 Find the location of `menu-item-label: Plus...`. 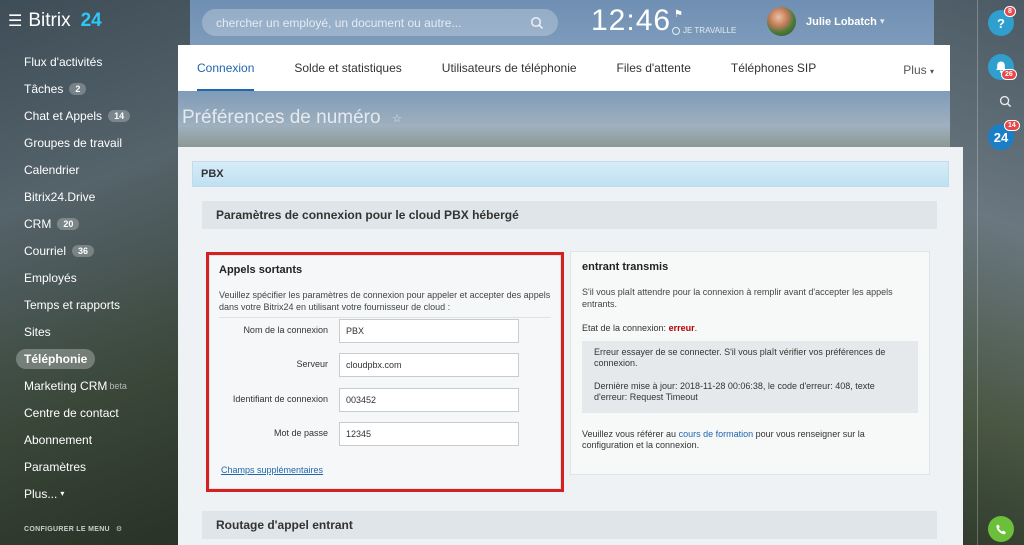

menu-item-label: Plus... is located at coordinates (41, 493).